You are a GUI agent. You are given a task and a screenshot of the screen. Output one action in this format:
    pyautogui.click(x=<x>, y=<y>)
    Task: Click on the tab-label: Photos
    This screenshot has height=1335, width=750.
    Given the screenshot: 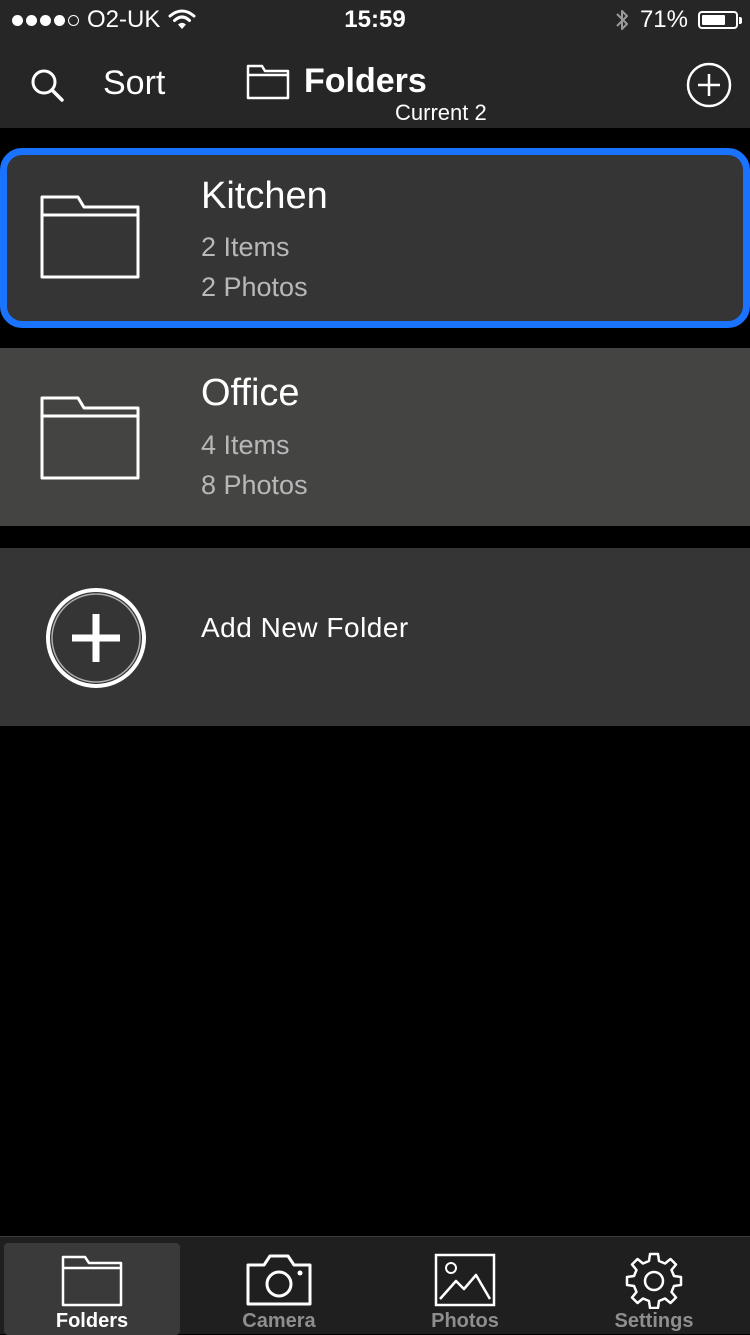 What is the action you would take?
    pyautogui.click(x=465, y=1321)
    